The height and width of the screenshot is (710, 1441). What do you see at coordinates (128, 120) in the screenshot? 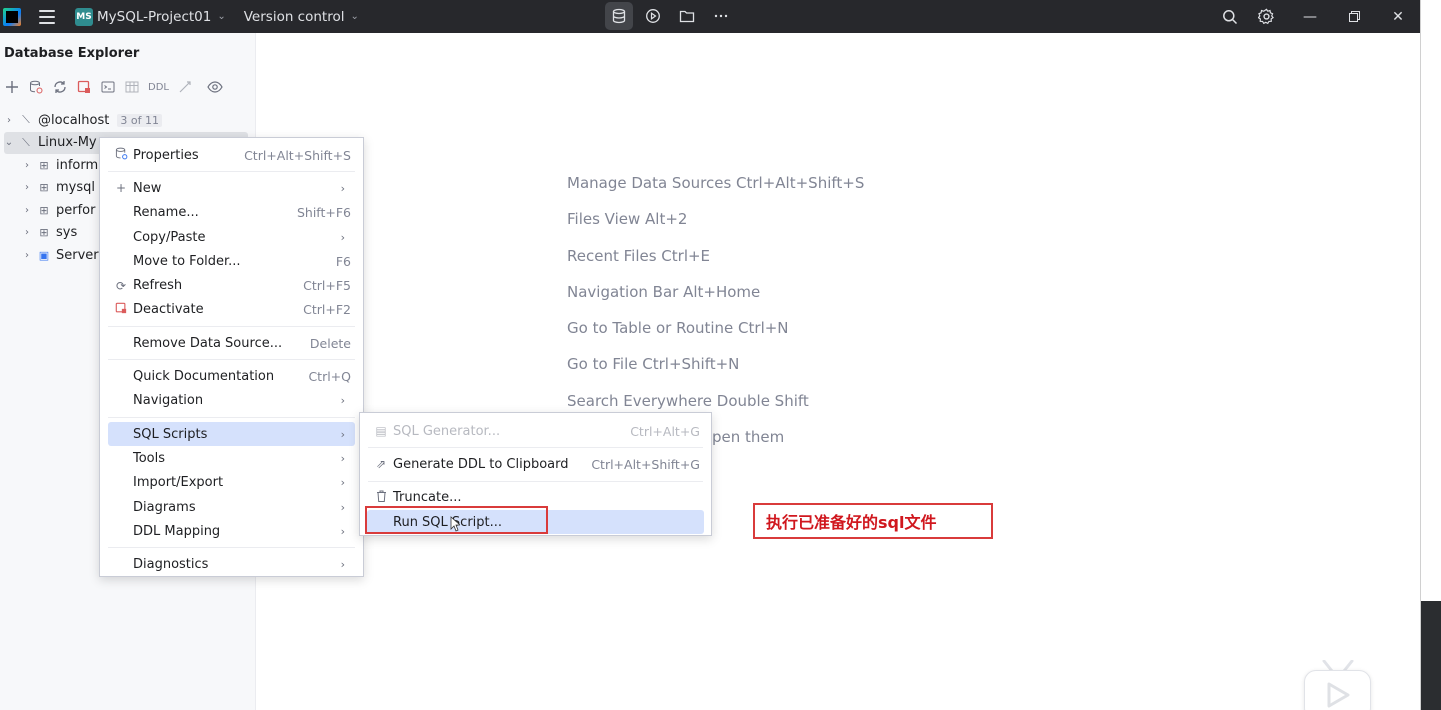
I see `tree-node-localhost: › ⟍ @localhost 3 of 11` at bounding box center [128, 120].